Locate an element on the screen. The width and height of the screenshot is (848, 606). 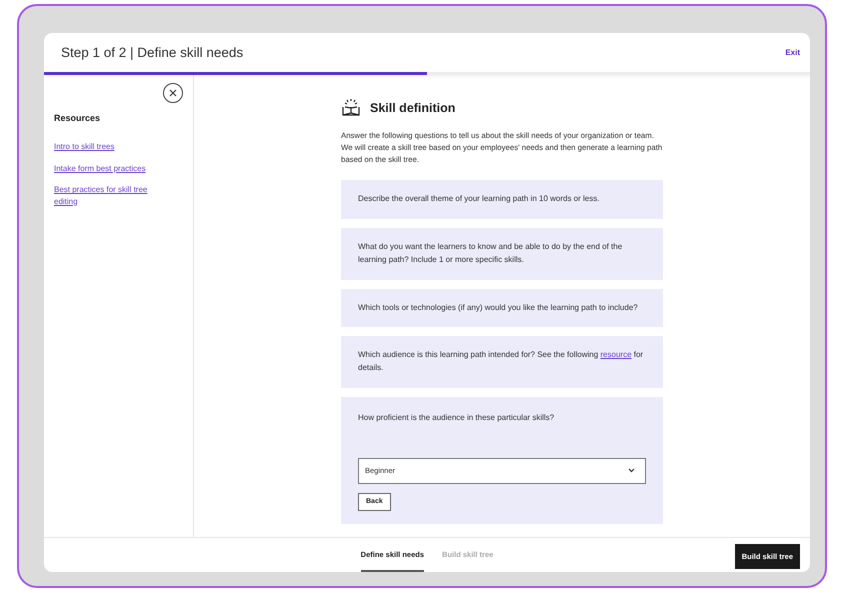
close-button is located at coordinates (173, 93).